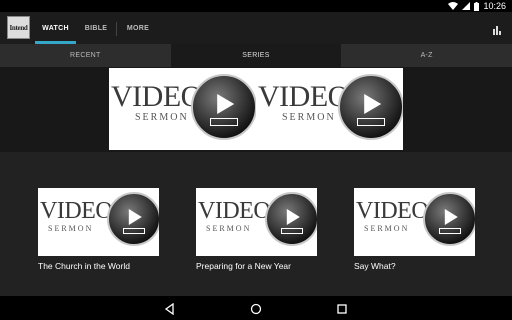 The height and width of the screenshot is (320, 512). I want to click on navigation-bar, so click(256, 308).